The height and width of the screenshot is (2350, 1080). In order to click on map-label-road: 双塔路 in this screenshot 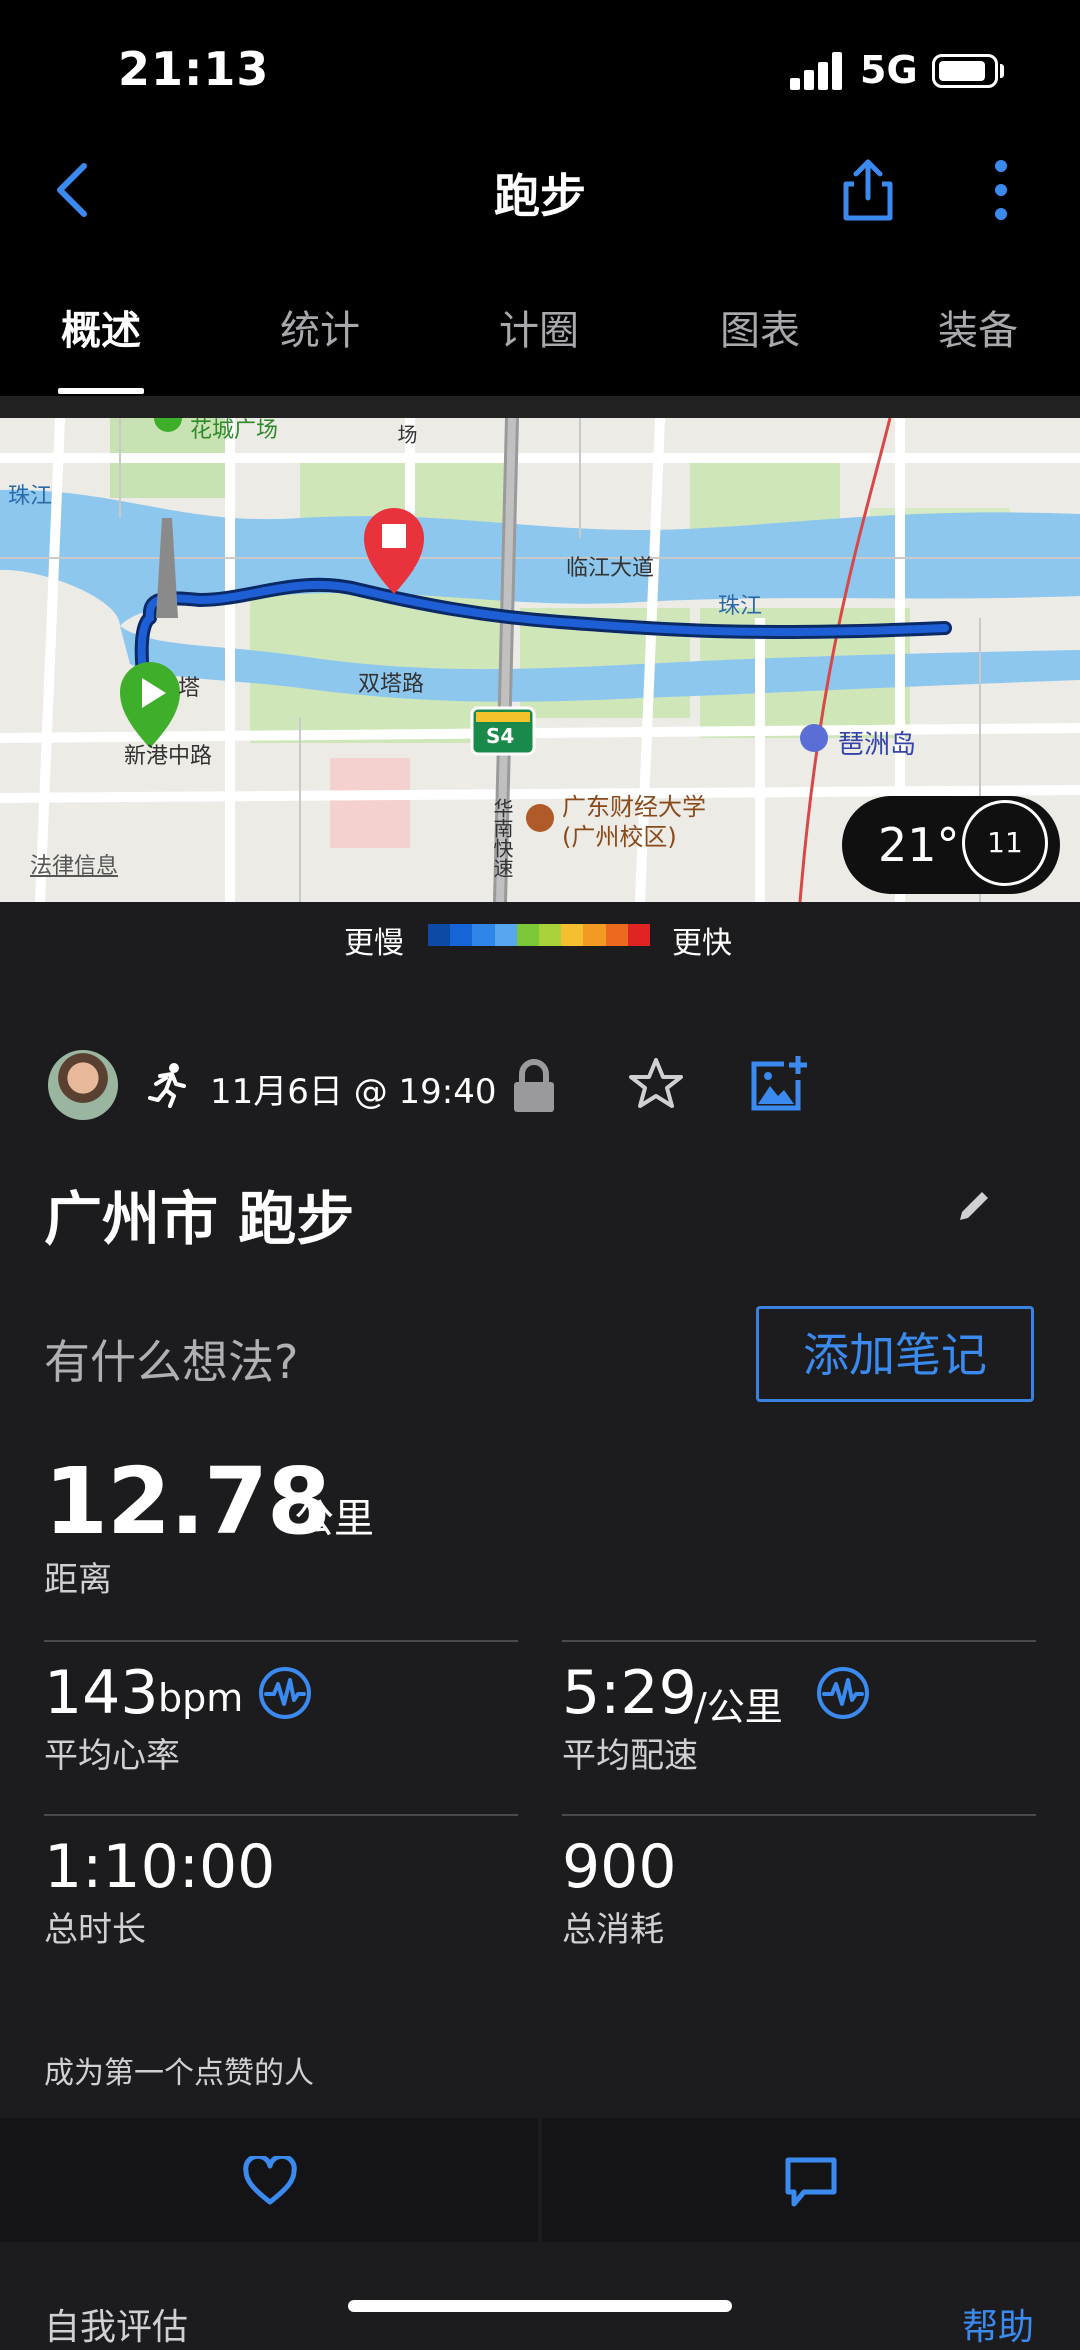, I will do `click(391, 684)`.